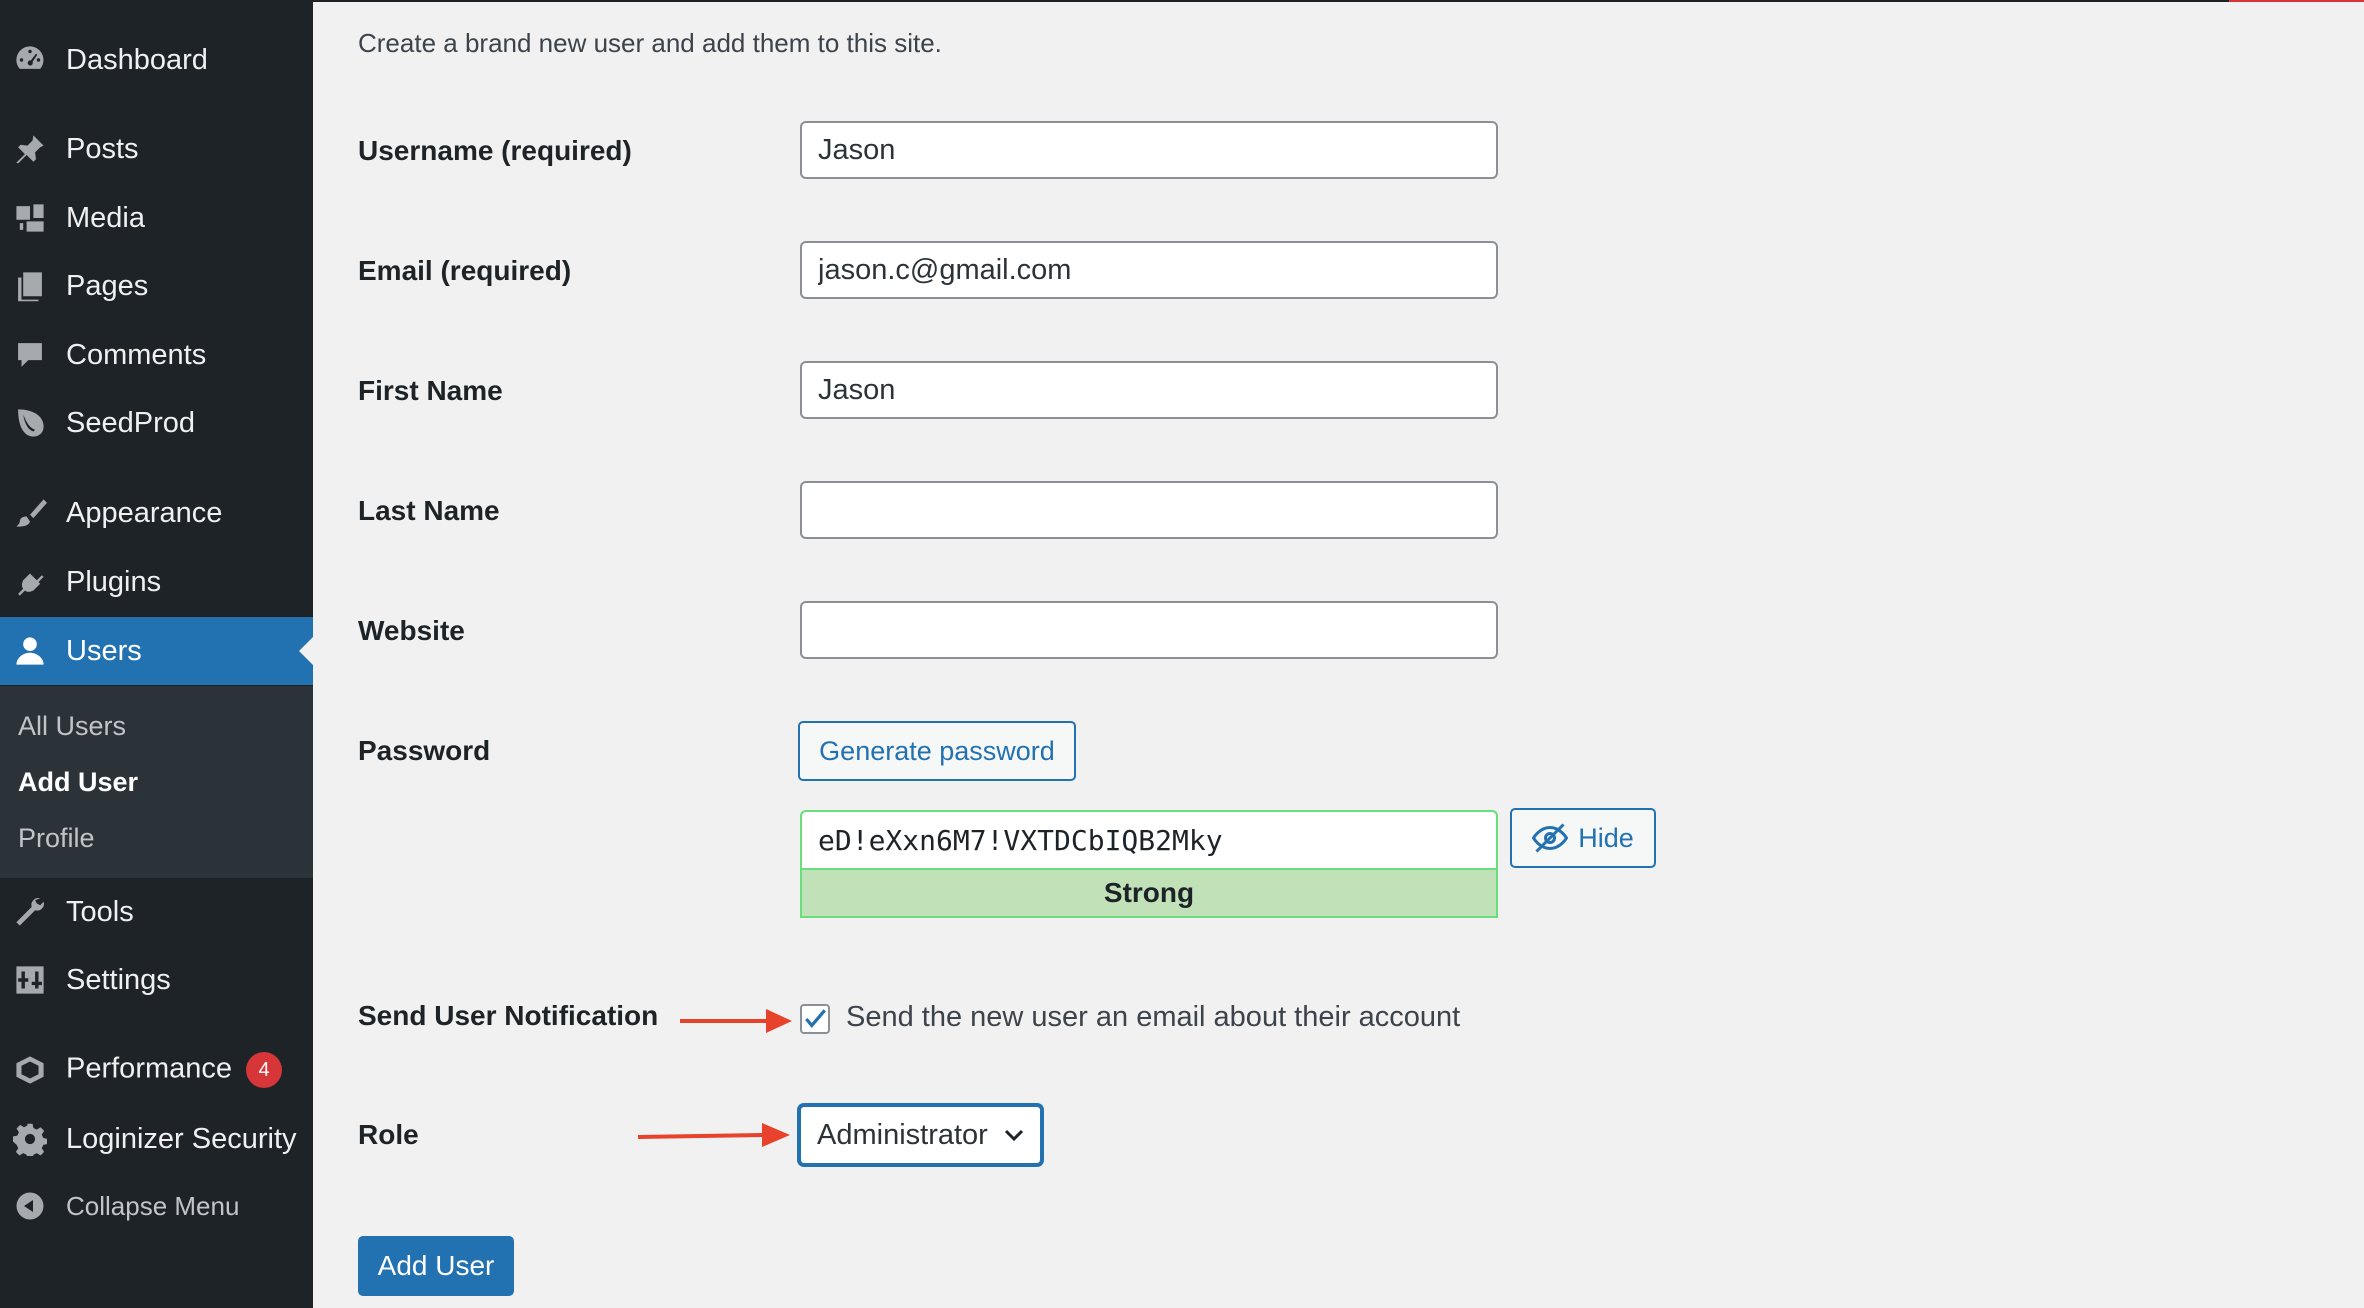 The width and height of the screenshot is (2364, 1308). Describe the element at coordinates (156, 782) in the screenshot. I see `users-submenu: All Users Add User Profile` at that location.